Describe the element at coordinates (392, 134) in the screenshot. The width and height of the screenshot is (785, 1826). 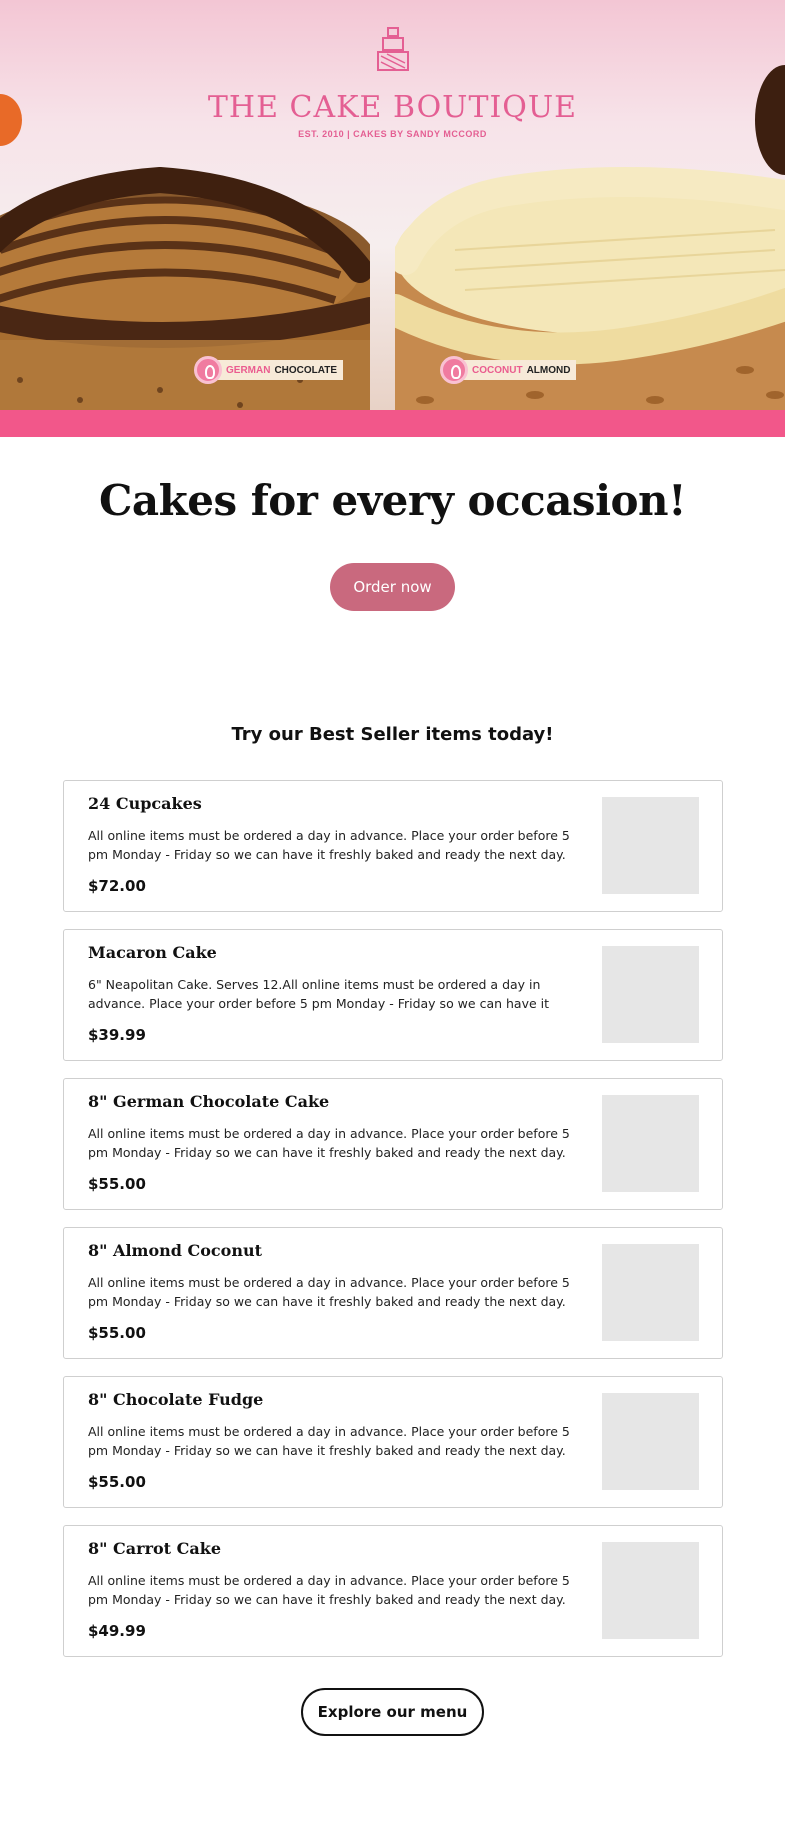
I see `brand-tagline: EST. 2010 | CAKES BY SANDY MCCORD` at that location.